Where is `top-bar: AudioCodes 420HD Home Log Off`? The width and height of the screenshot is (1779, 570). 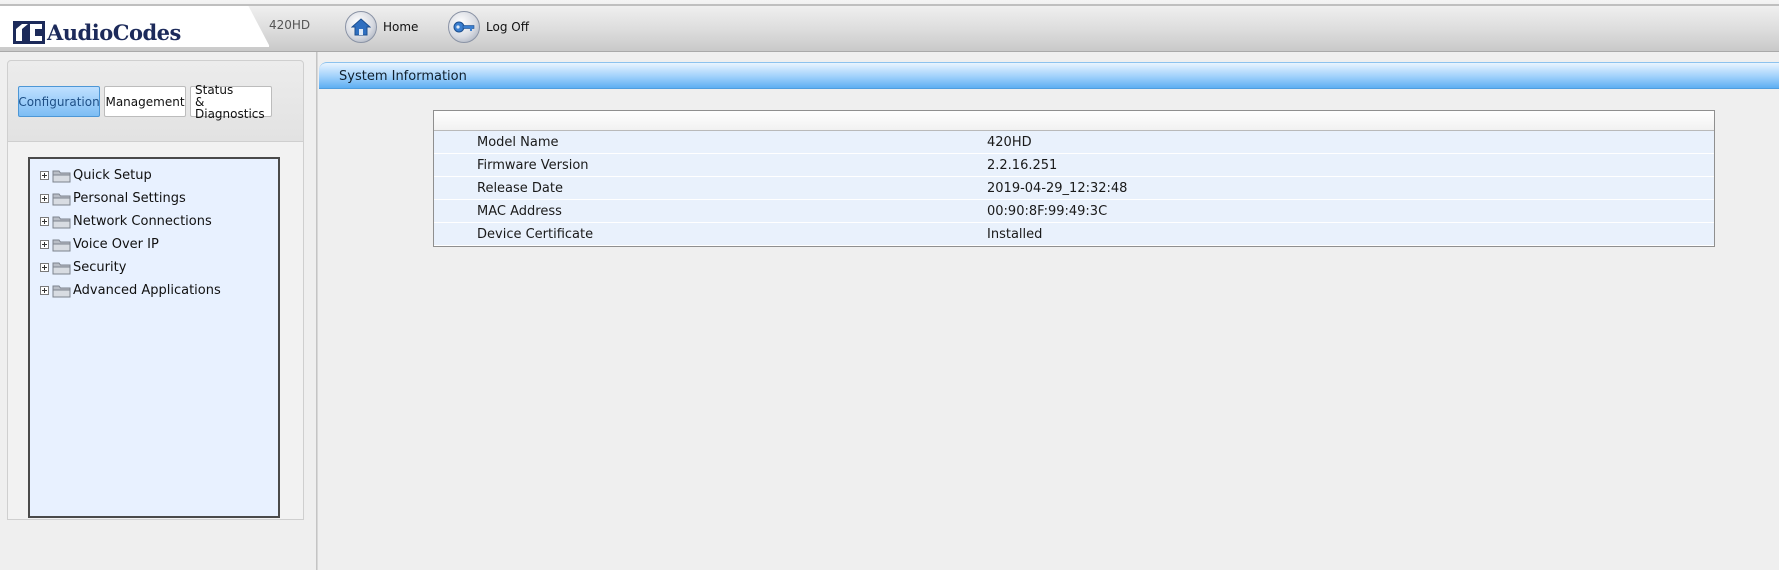
top-bar: AudioCodes 420HD Home Log Off is located at coordinates (889, 26).